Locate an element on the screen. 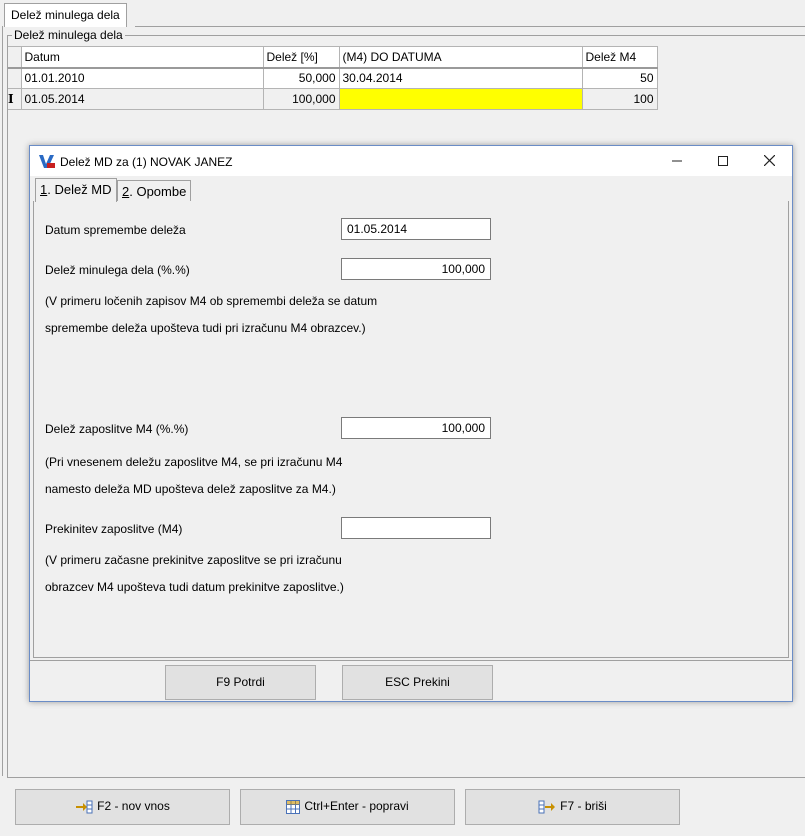  row-indicator is located at coordinates (15, 78).